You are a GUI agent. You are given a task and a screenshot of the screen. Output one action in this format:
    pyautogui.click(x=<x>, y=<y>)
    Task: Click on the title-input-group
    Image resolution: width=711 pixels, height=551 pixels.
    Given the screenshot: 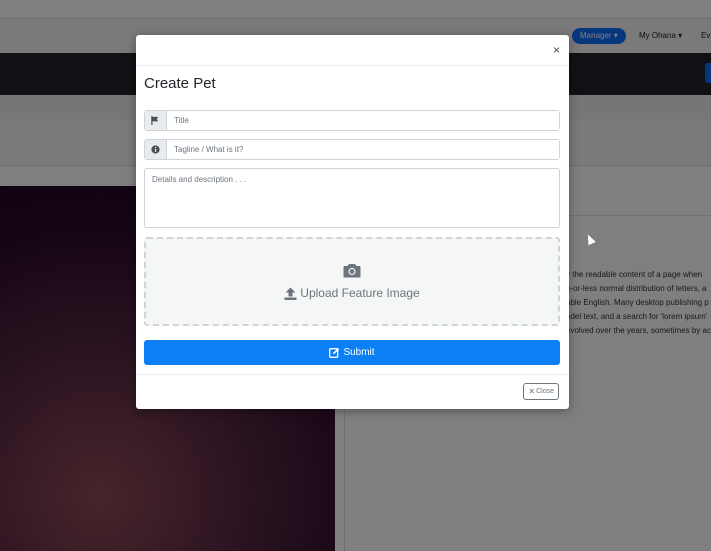 What is the action you would take?
    pyautogui.click(x=352, y=120)
    